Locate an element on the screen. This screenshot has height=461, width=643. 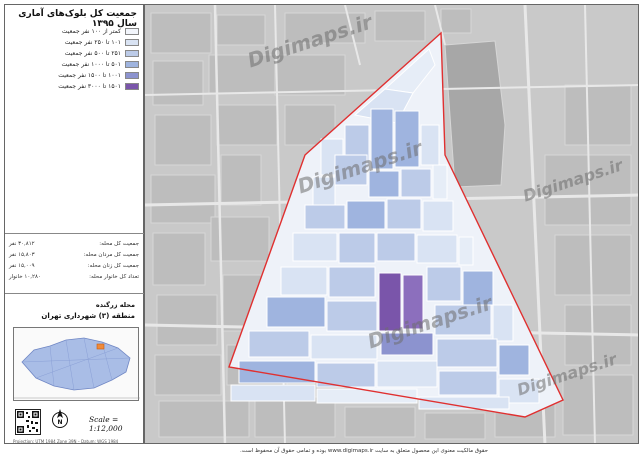
stat-row: تعداد کل خانوار محله: ۱۰,۲۸۰ خانوار is located at coordinates (74, 277).